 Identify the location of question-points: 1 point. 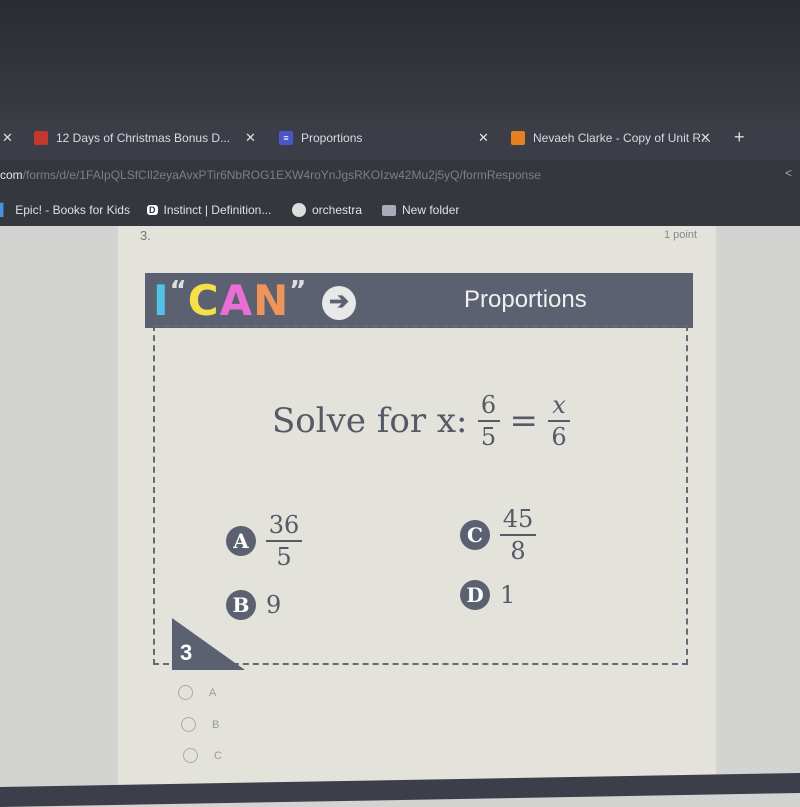
(681, 235).